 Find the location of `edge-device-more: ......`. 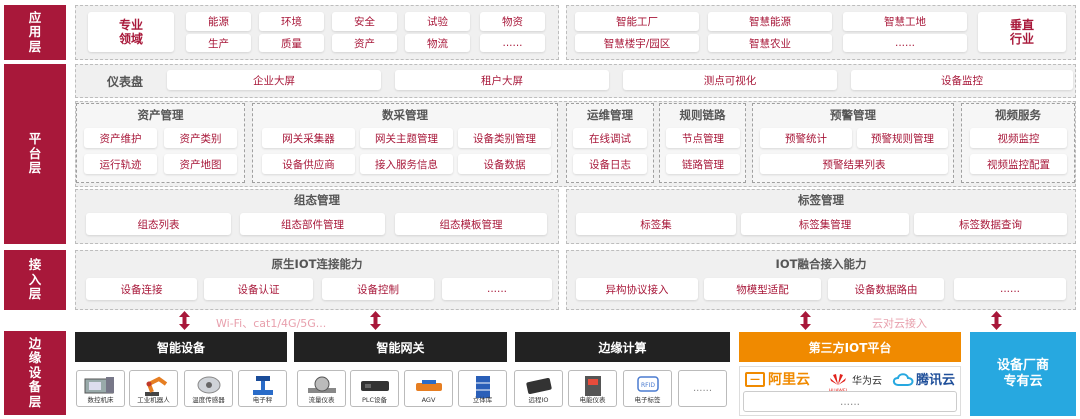

edge-device-more: ...... is located at coordinates (702, 388).